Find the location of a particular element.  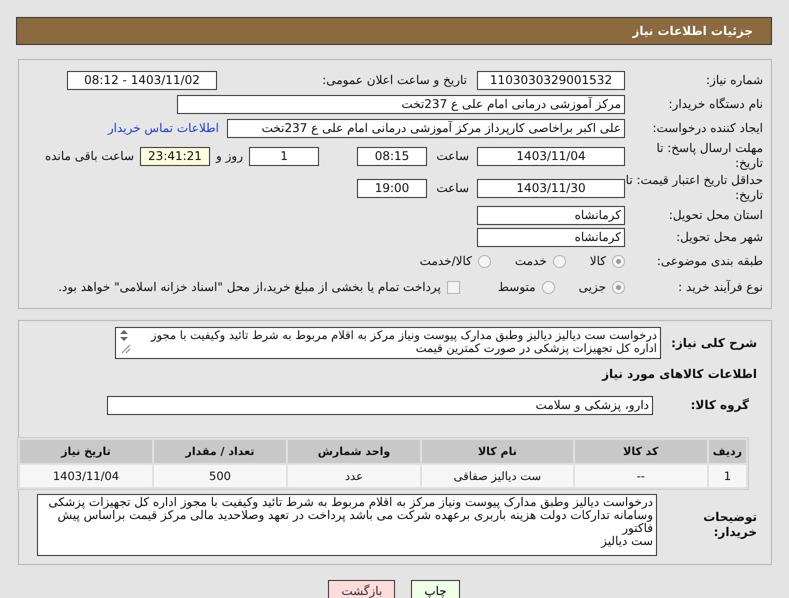

description-text: درخواست ست دیالیز دیالیز وطبق مدارک پیوست ونیاز مرکز به اقلام مربوط به شرط تائید وکیفیت با مجوز اداره کل تجهیزات پزشکی در صورت کمترین قیمت is located at coordinates (404, 342).